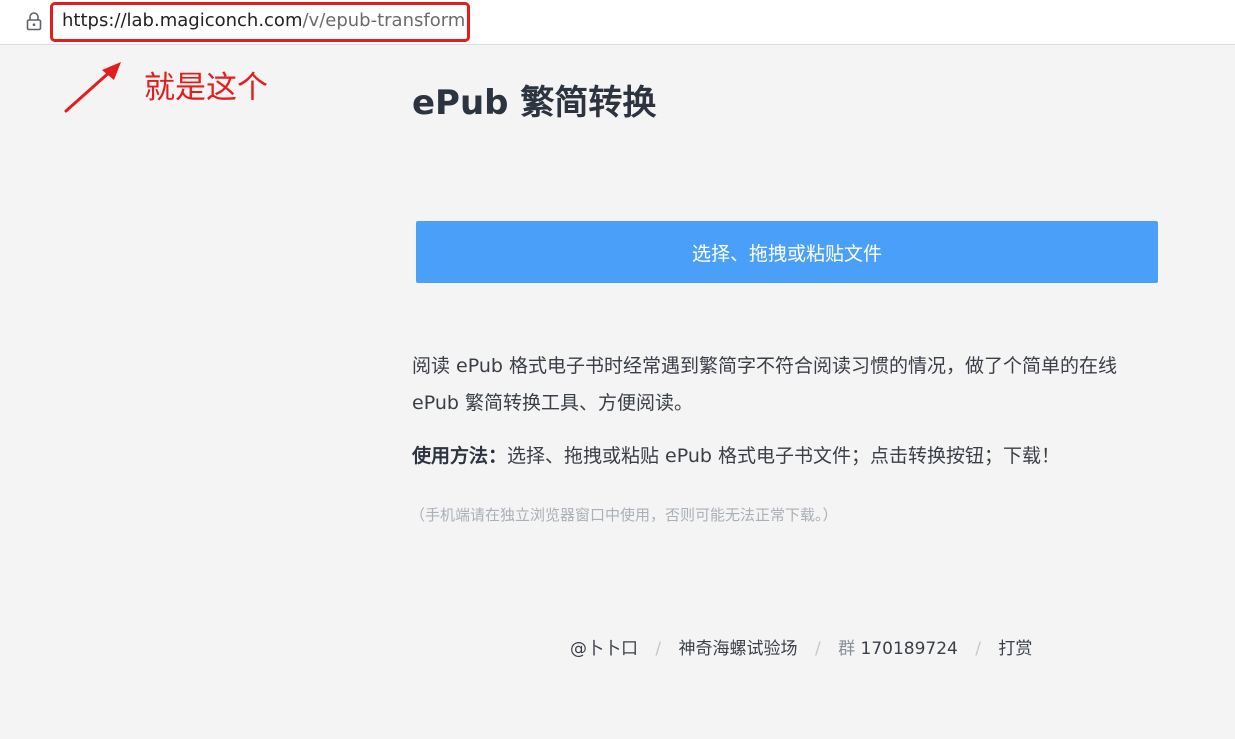 This screenshot has width=1235, height=739. What do you see at coordinates (34, 21) in the screenshot?
I see `lock-icon` at bounding box center [34, 21].